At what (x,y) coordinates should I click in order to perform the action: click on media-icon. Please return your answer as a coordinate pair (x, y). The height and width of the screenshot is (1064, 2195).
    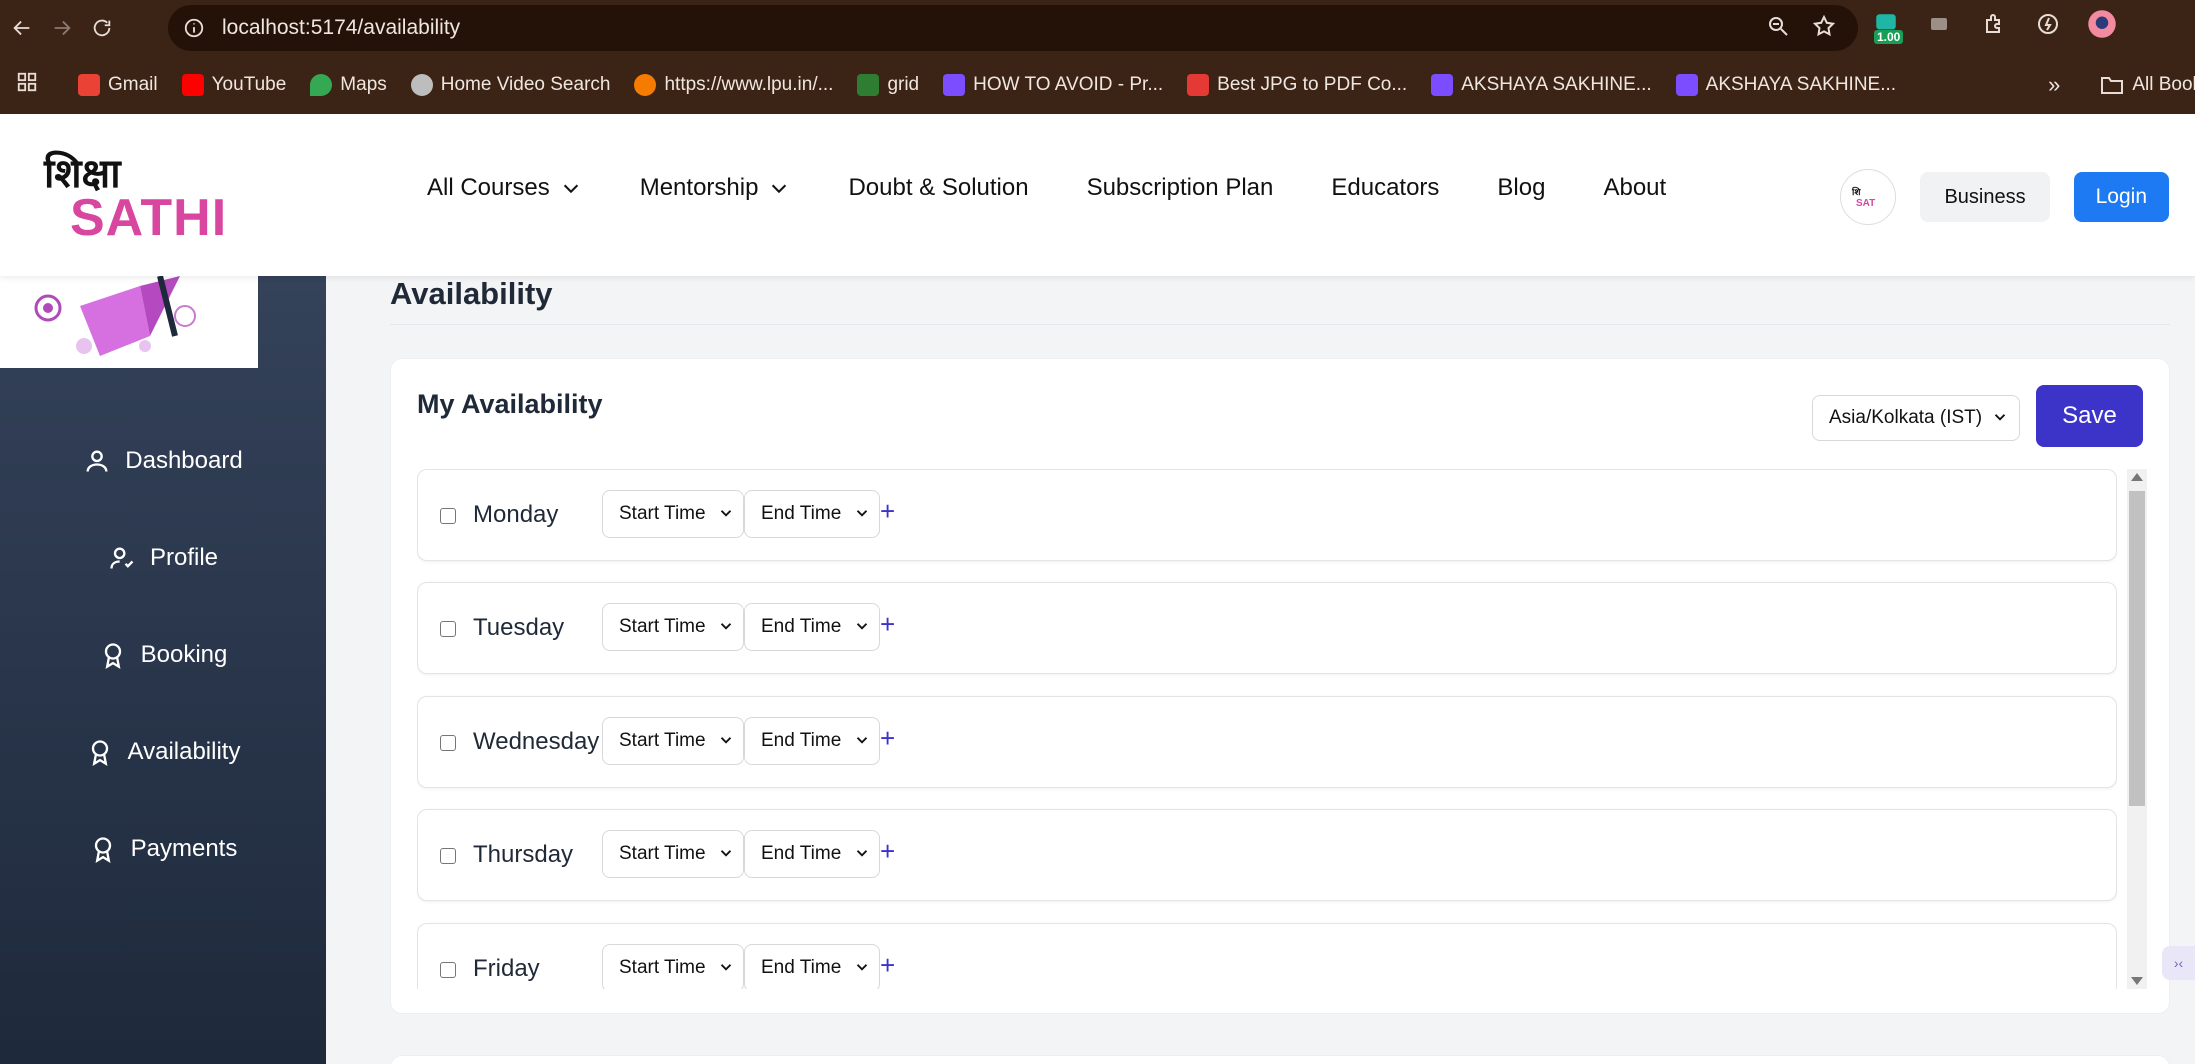
    Looking at the image, I should click on (1940, 24).